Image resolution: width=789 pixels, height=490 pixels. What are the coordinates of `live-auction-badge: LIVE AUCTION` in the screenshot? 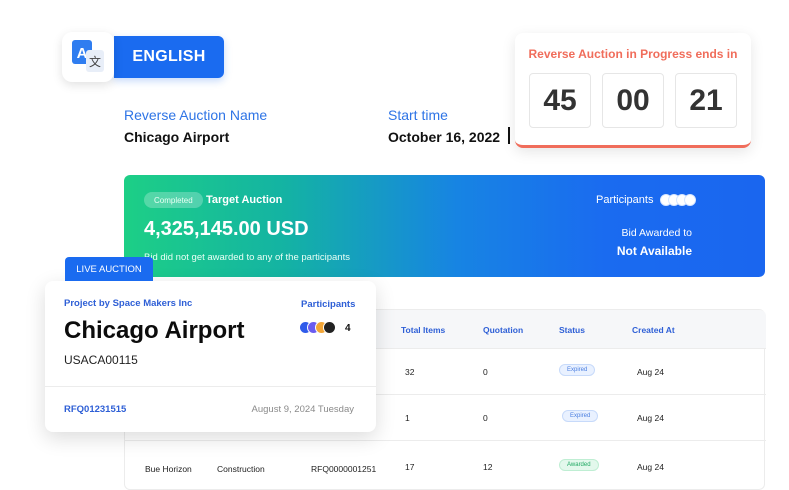 It's located at (109, 269).